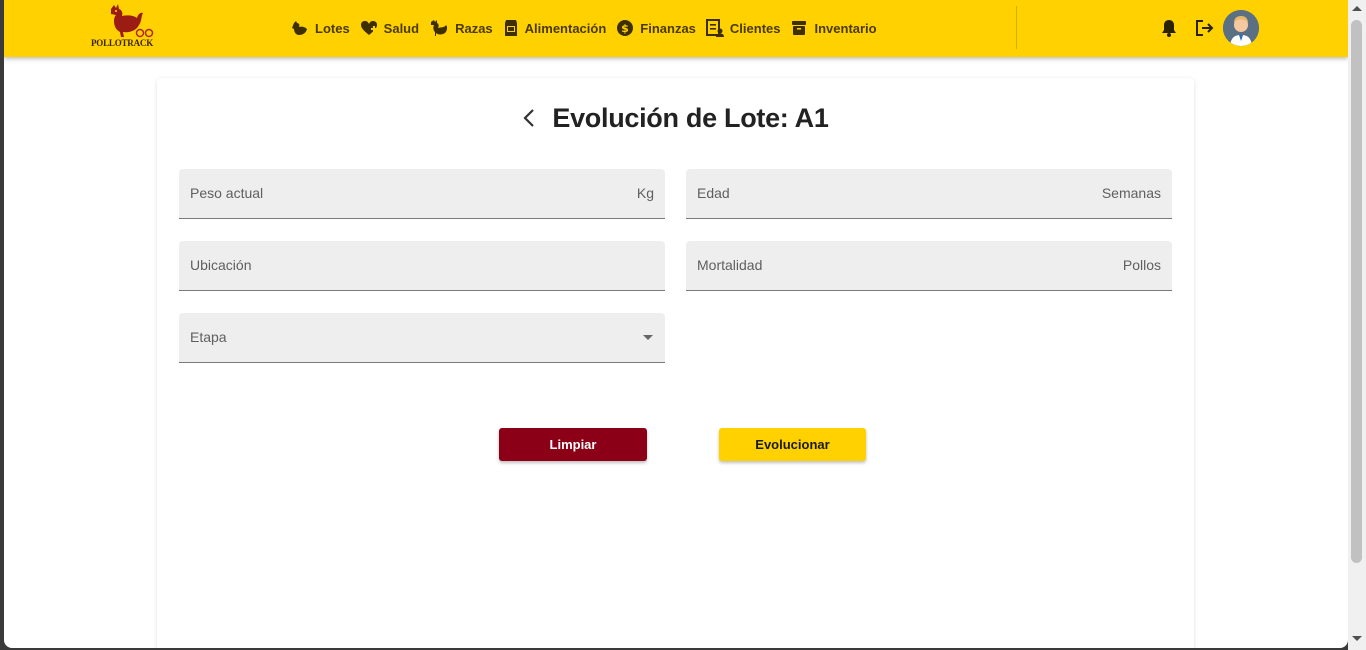 The height and width of the screenshot is (650, 1366). Describe the element at coordinates (368, 28) in the screenshot. I see `health-heart-icon` at that location.